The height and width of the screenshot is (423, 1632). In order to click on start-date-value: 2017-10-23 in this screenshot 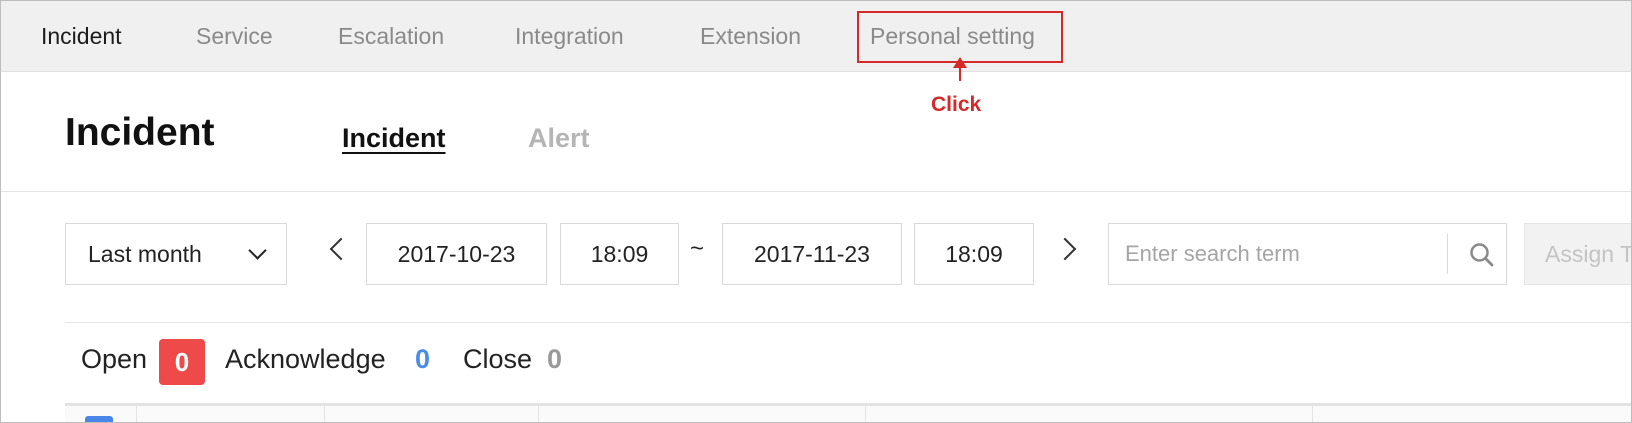, I will do `click(456, 253)`.